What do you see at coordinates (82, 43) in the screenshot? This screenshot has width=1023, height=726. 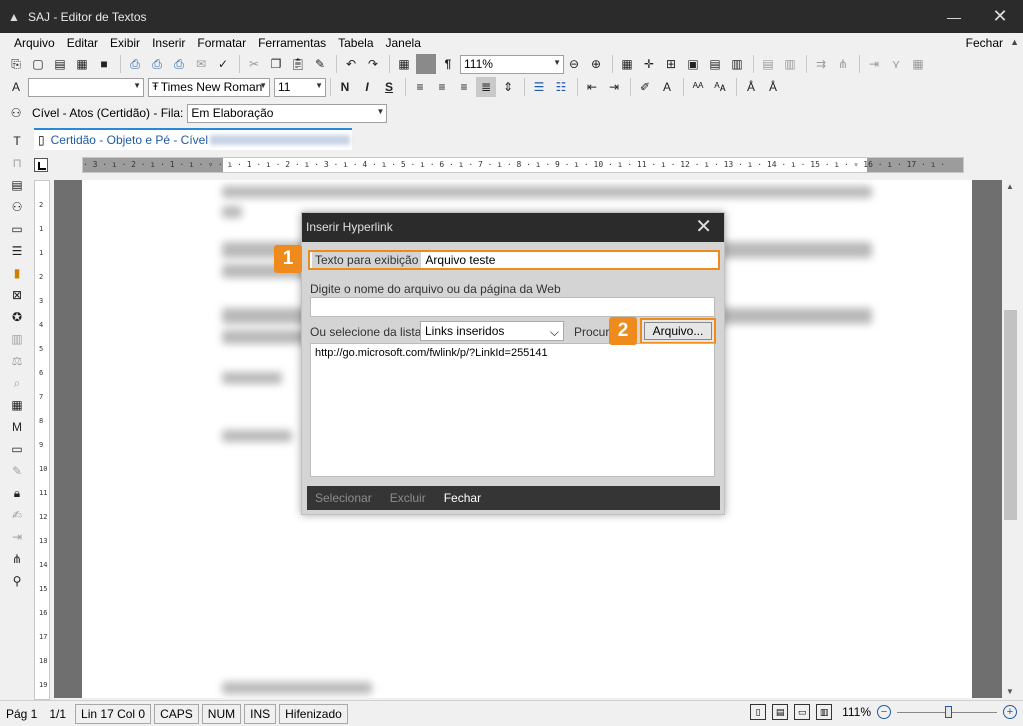 I see `menu-editar: Editar` at bounding box center [82, 43].